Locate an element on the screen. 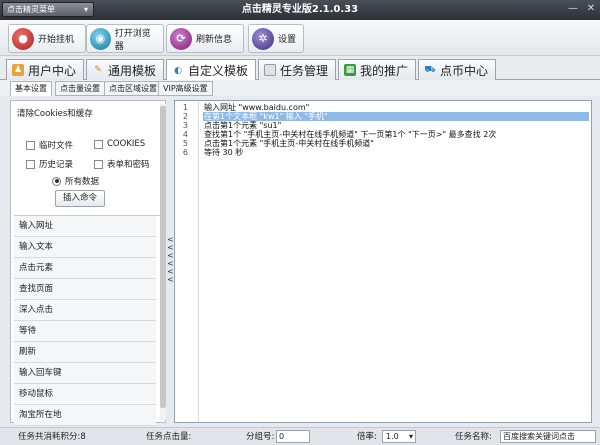  task-clicks-label: 任务点击量: is located at coordinates (169, 437).